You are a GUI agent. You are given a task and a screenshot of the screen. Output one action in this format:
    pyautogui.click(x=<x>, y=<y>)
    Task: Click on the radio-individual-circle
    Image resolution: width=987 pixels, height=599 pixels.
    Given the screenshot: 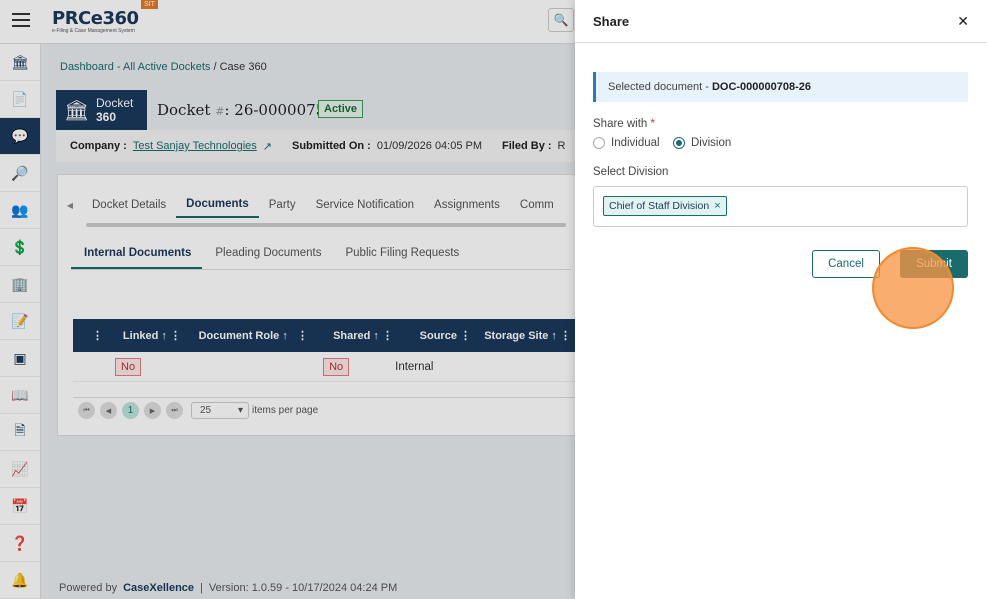 What is the action you would take?
    pyautogui.click(x=599, y=143)
    